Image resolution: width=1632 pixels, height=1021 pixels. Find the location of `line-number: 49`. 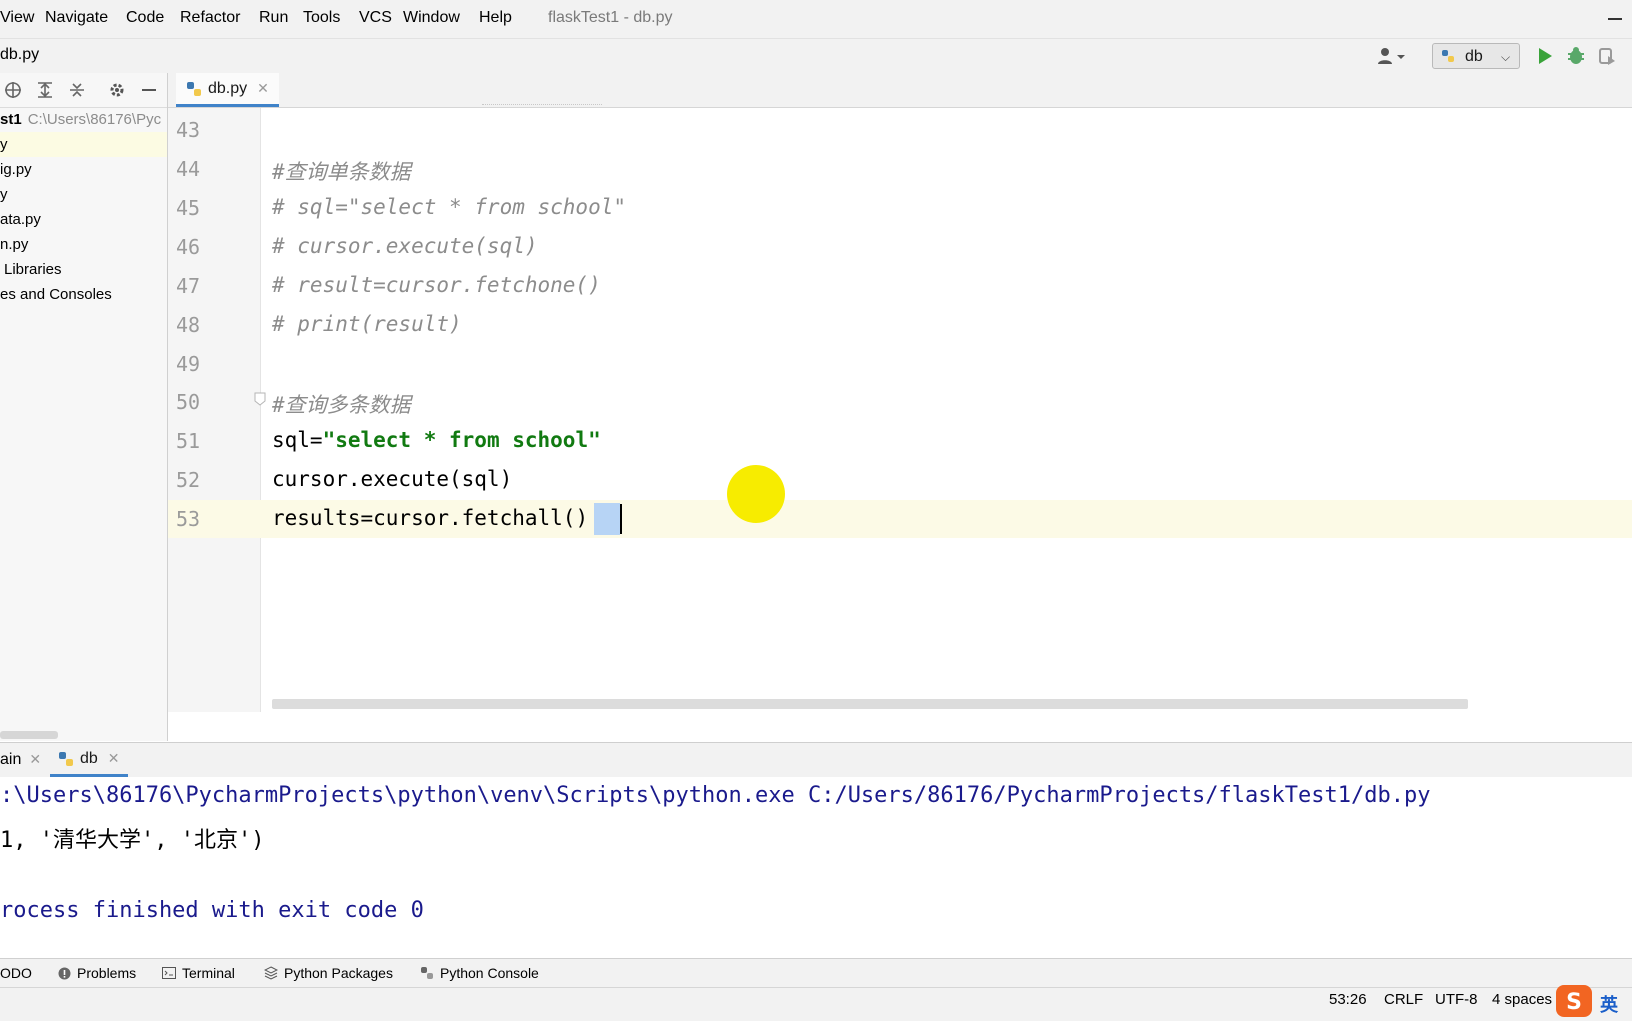

line-number: 49 is located at coordinates (188, 364).